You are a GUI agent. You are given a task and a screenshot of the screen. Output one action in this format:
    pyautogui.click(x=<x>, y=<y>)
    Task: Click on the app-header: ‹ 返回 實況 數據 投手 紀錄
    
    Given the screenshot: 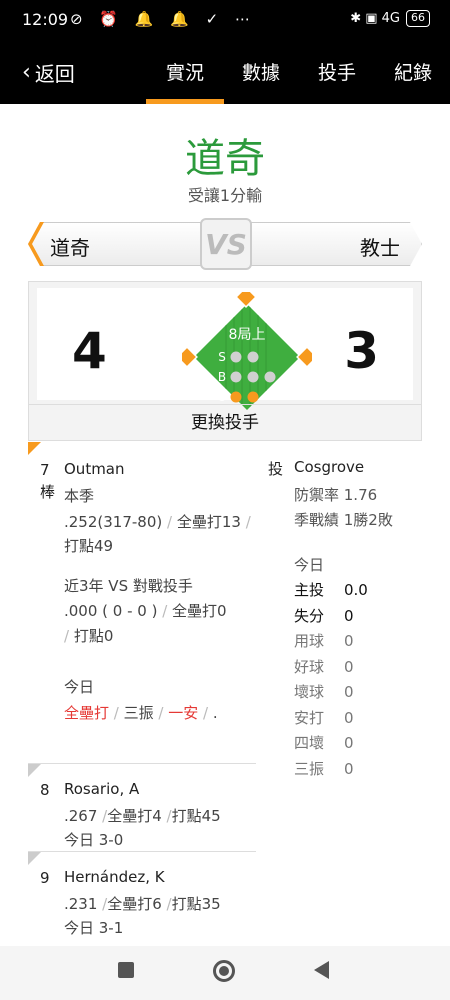 What is the action you would take?
    pyautogui.click(x=225, y=72)
    